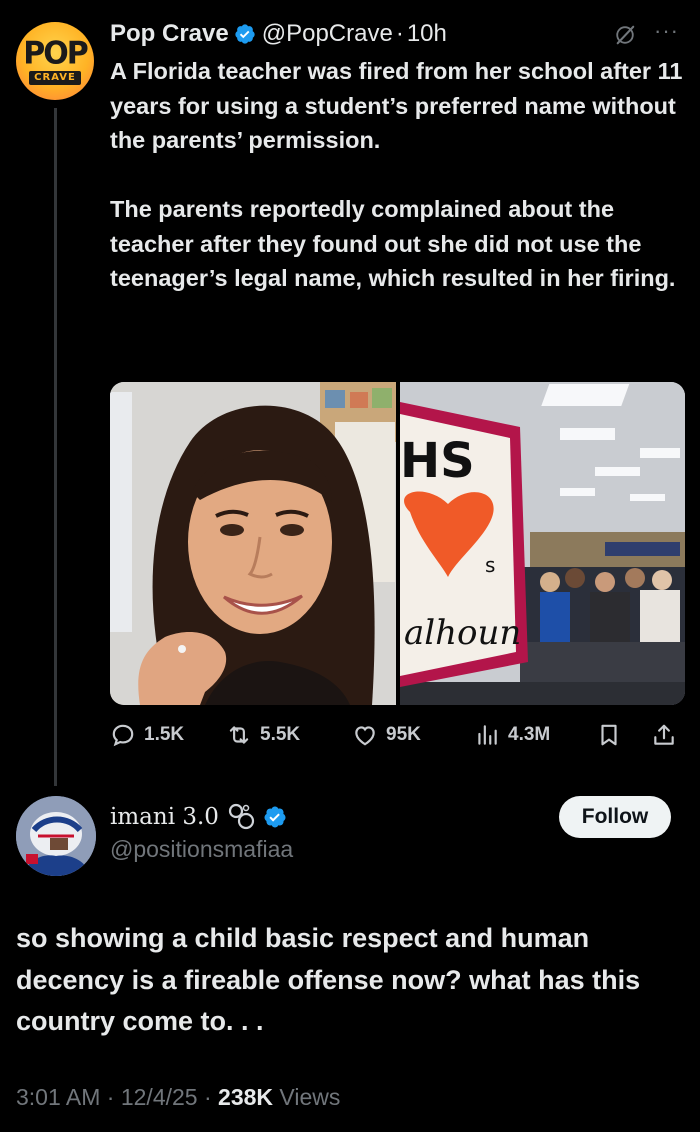  I want to click on bookmark-icon, so click(609, 735).